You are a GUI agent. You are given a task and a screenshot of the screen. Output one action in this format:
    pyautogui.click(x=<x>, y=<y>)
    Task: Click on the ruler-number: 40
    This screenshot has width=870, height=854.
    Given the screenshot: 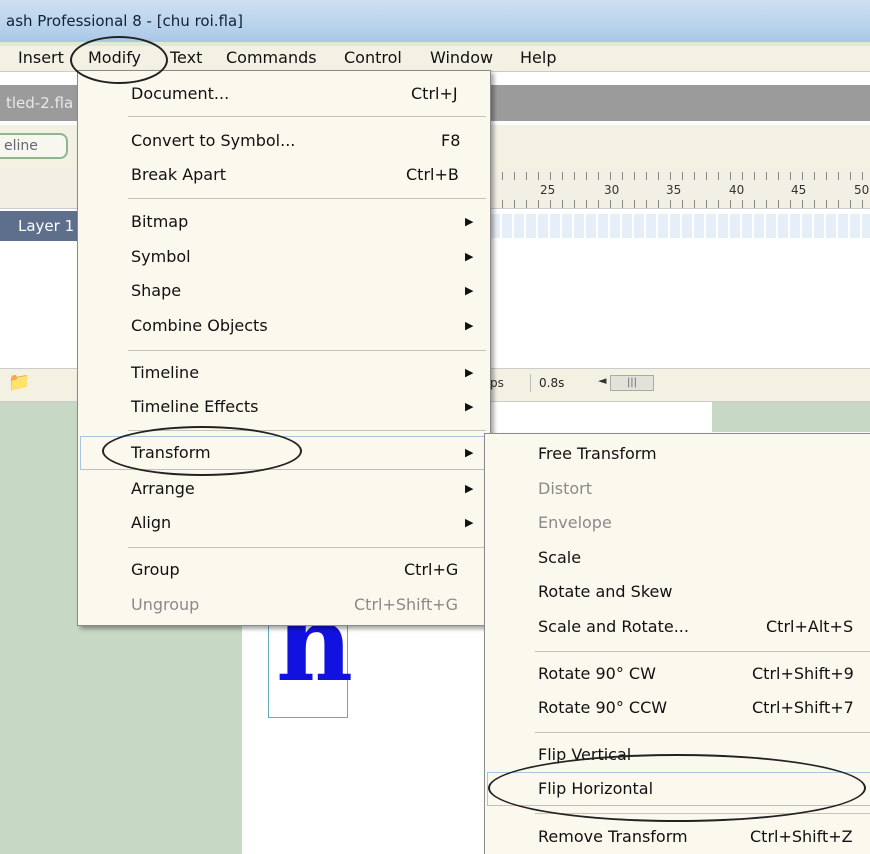 What is the action you would take?
    pyautogui.click(x=737, y=190)
    